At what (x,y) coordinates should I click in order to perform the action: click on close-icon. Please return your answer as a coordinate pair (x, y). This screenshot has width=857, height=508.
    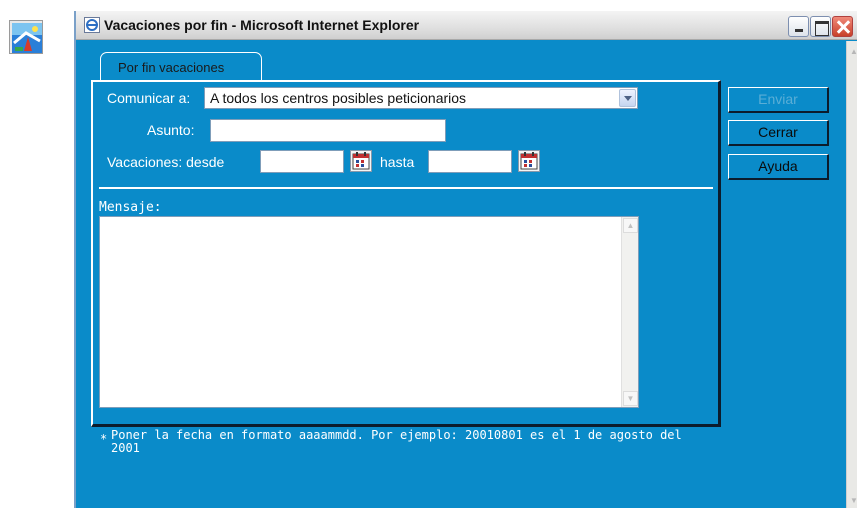
    Looking at the image, I should click on (842, 26).